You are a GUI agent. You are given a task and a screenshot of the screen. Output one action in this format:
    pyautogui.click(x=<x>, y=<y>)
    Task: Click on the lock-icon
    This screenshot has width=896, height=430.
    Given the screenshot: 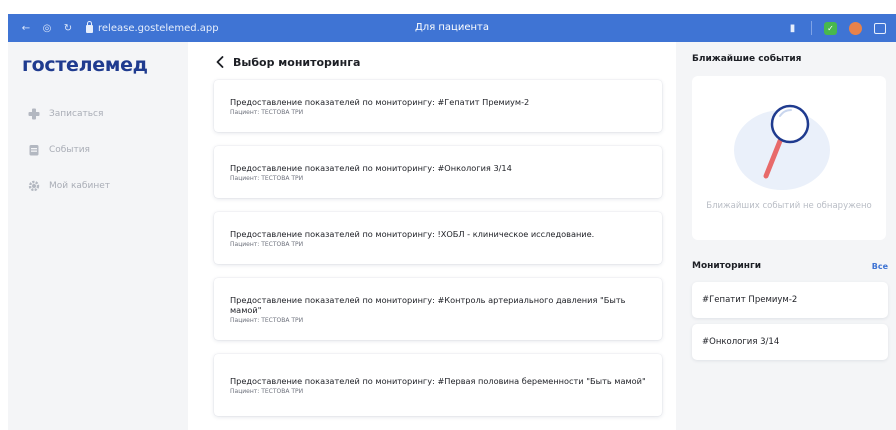 What is the action you would take?
    pyautogui.click(x=89, y=27)
    